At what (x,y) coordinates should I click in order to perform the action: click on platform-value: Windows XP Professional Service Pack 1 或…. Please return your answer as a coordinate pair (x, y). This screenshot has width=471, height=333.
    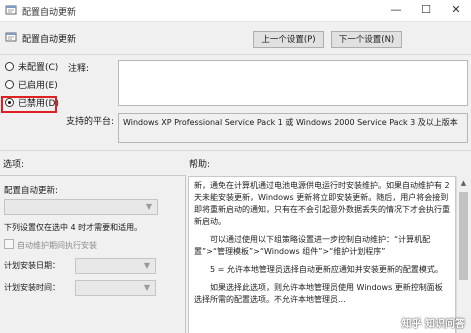
    Looking at the image, I should click on (293, 128).